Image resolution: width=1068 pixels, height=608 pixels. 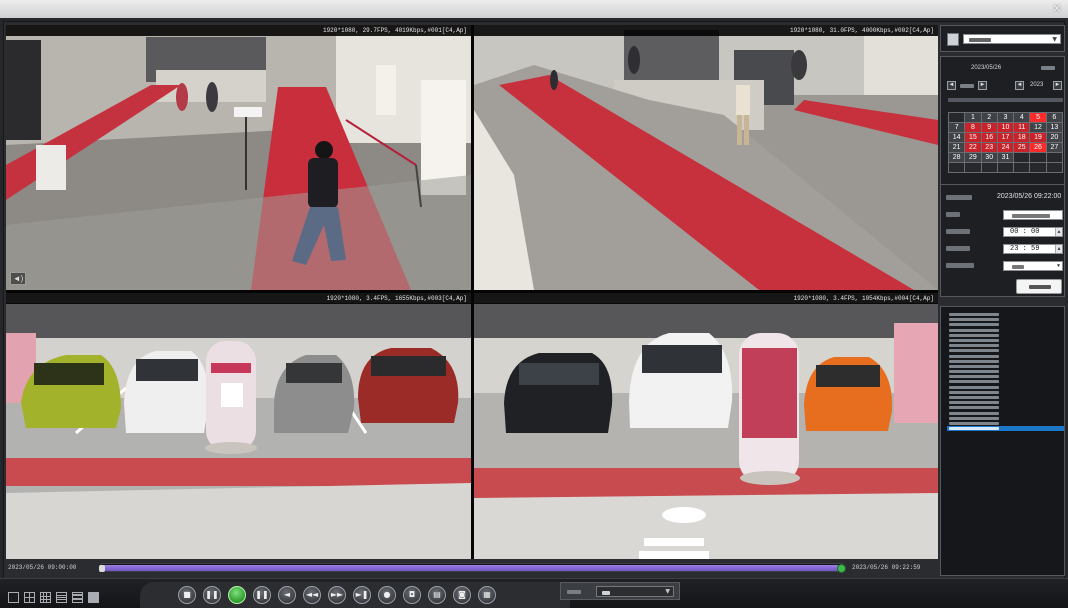 What do you see at coordinates (77, 597) in the screenshot?
I see `layout-5x5-icon` at bounding box center [77, 597].